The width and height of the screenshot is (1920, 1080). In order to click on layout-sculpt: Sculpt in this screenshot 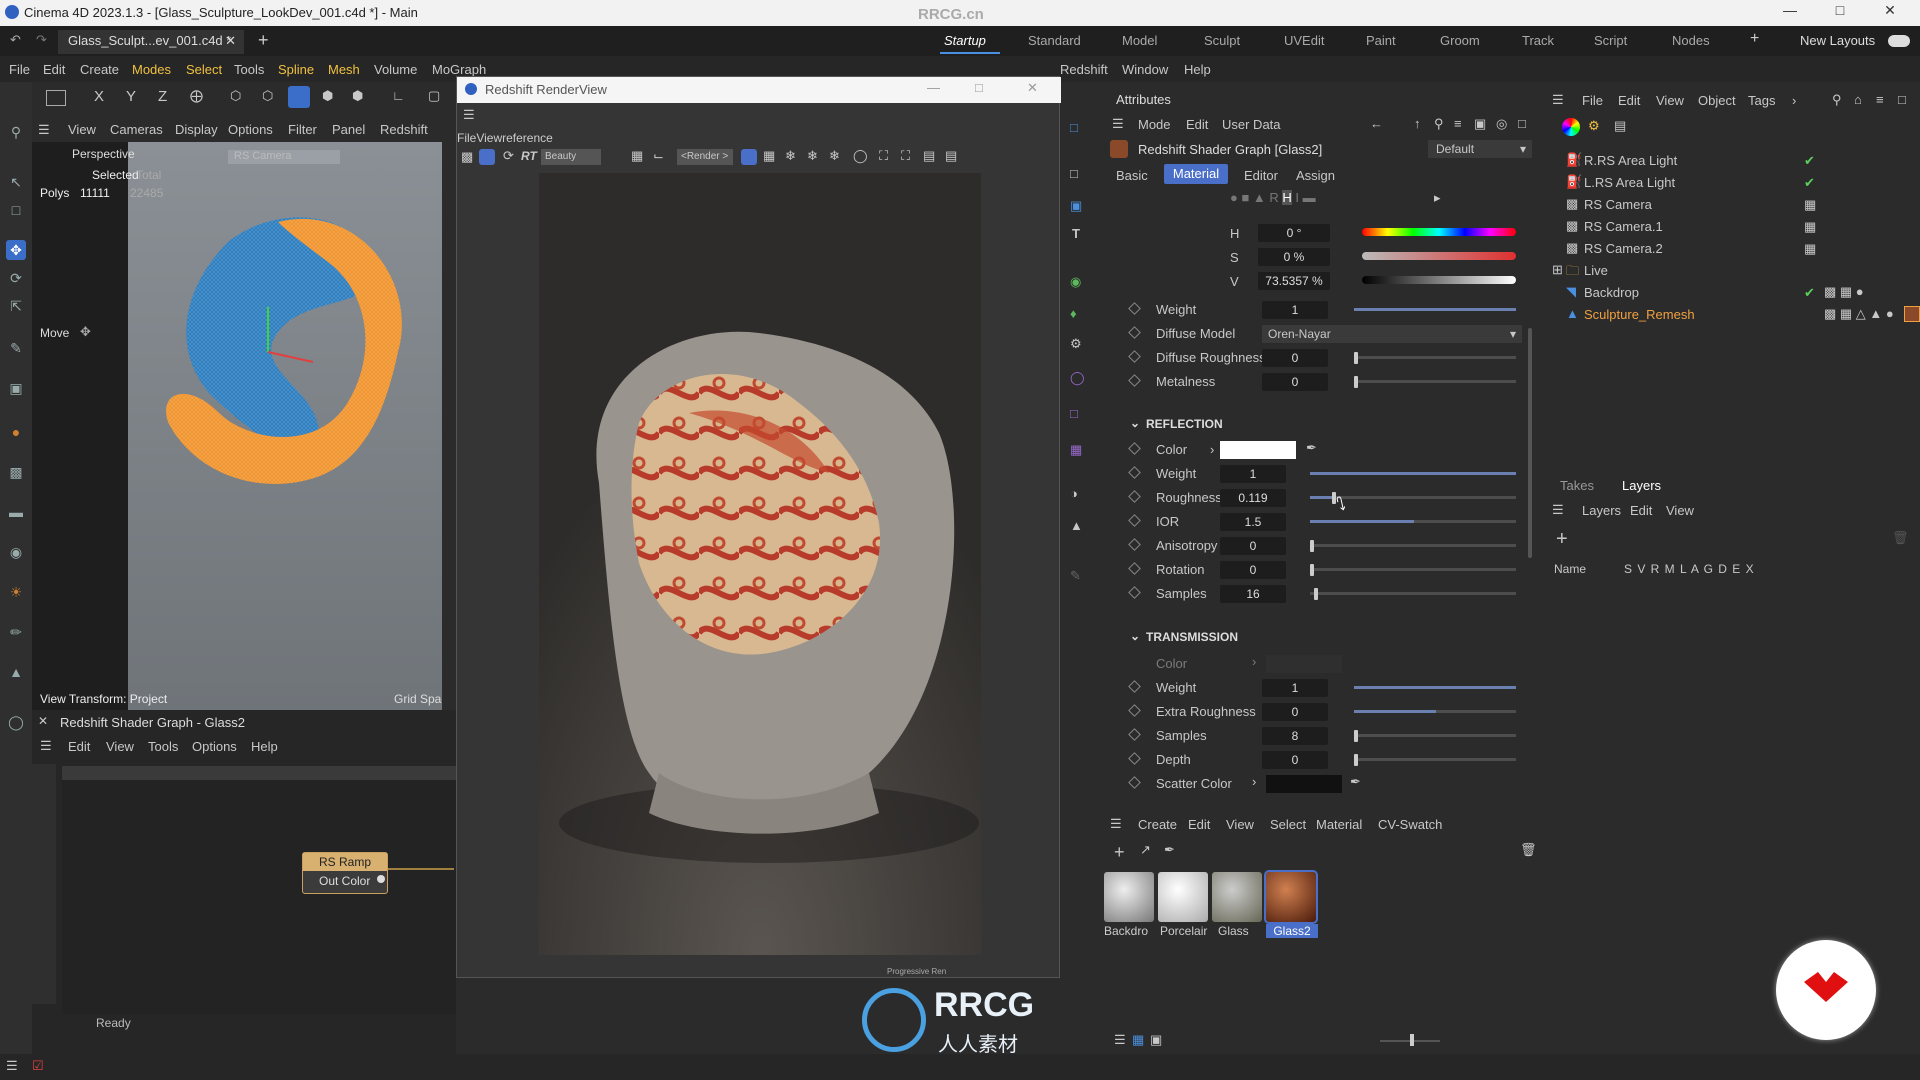, I will do `click(1222, 40)`.